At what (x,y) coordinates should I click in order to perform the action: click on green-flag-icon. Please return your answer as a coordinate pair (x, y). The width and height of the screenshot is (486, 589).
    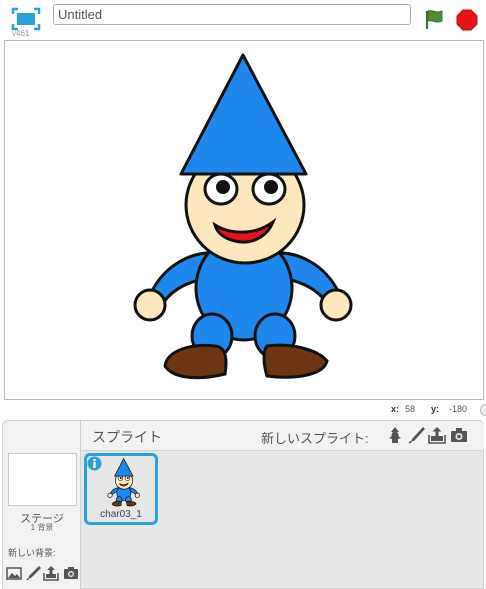
    Looking at the image, I should click on (434, 19).